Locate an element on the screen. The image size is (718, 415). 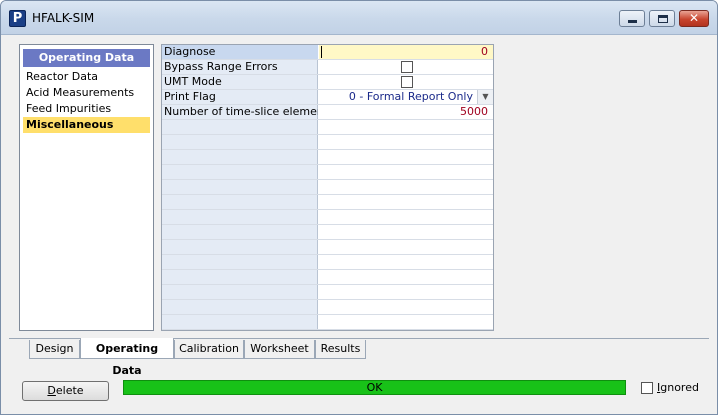
text-caret is located at coordinates (321, 52).